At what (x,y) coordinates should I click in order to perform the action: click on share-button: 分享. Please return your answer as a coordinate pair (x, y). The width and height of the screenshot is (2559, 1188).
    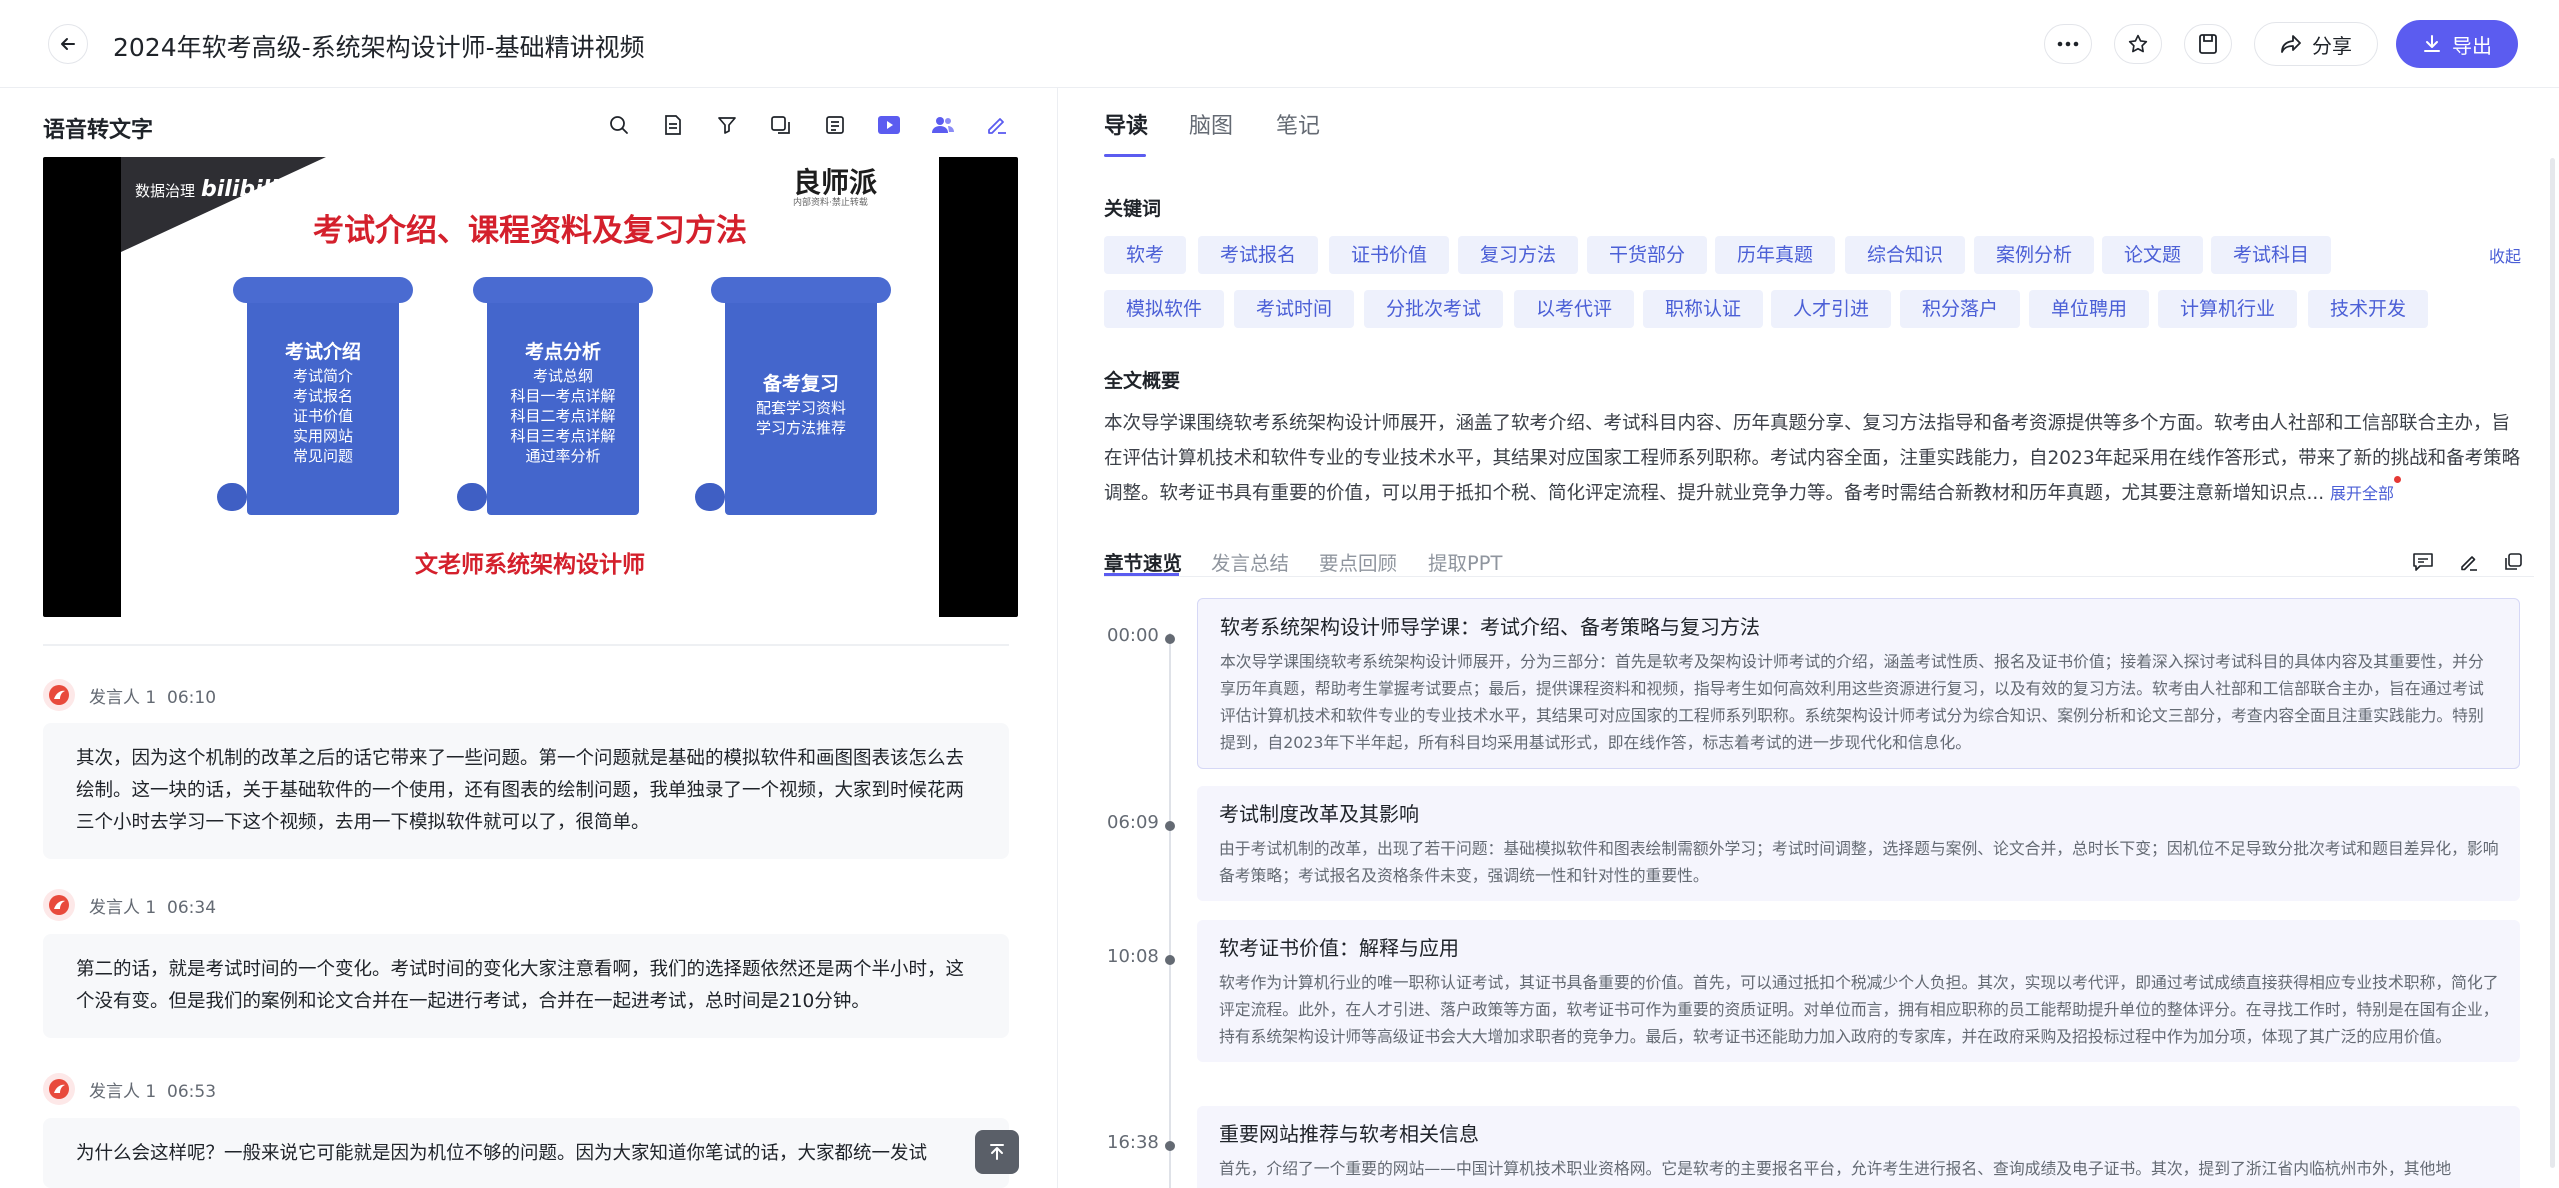
    Looking at the image, I should click on (2316, 44).